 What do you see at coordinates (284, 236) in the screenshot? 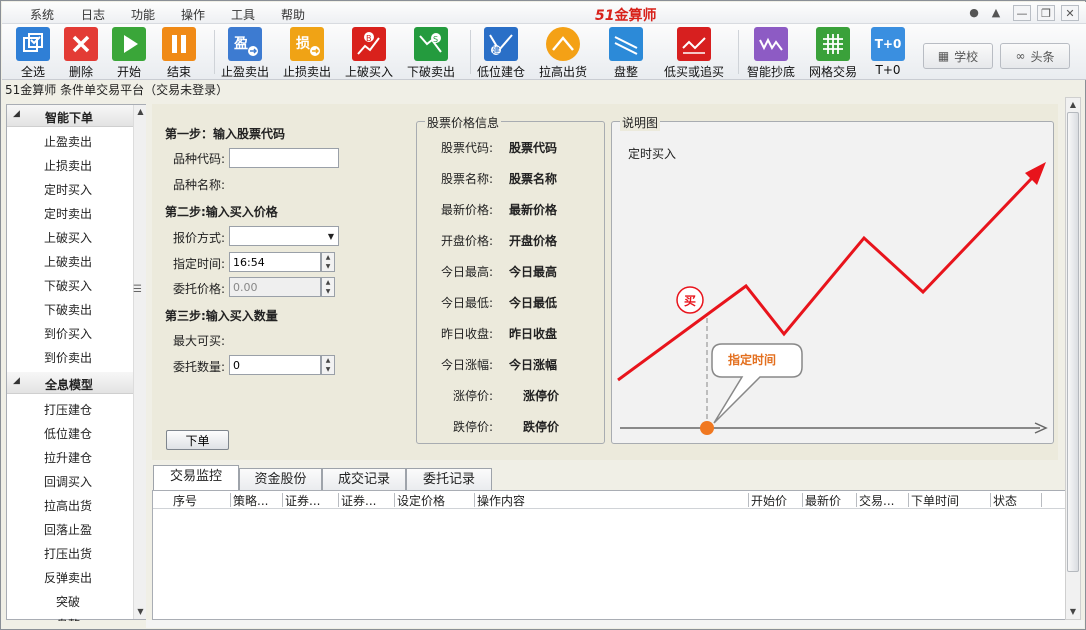
I see `quote-method-select: ▼` at bounding box center [284, 236].